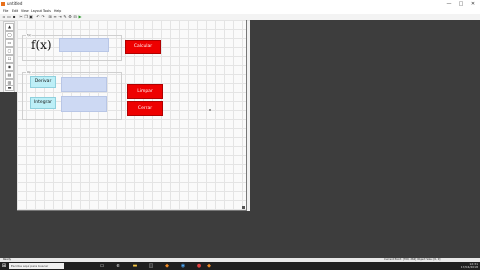  Describe the element at coordinates (8, 175) in the screenshot. I see `workspace-background-left` at that location.